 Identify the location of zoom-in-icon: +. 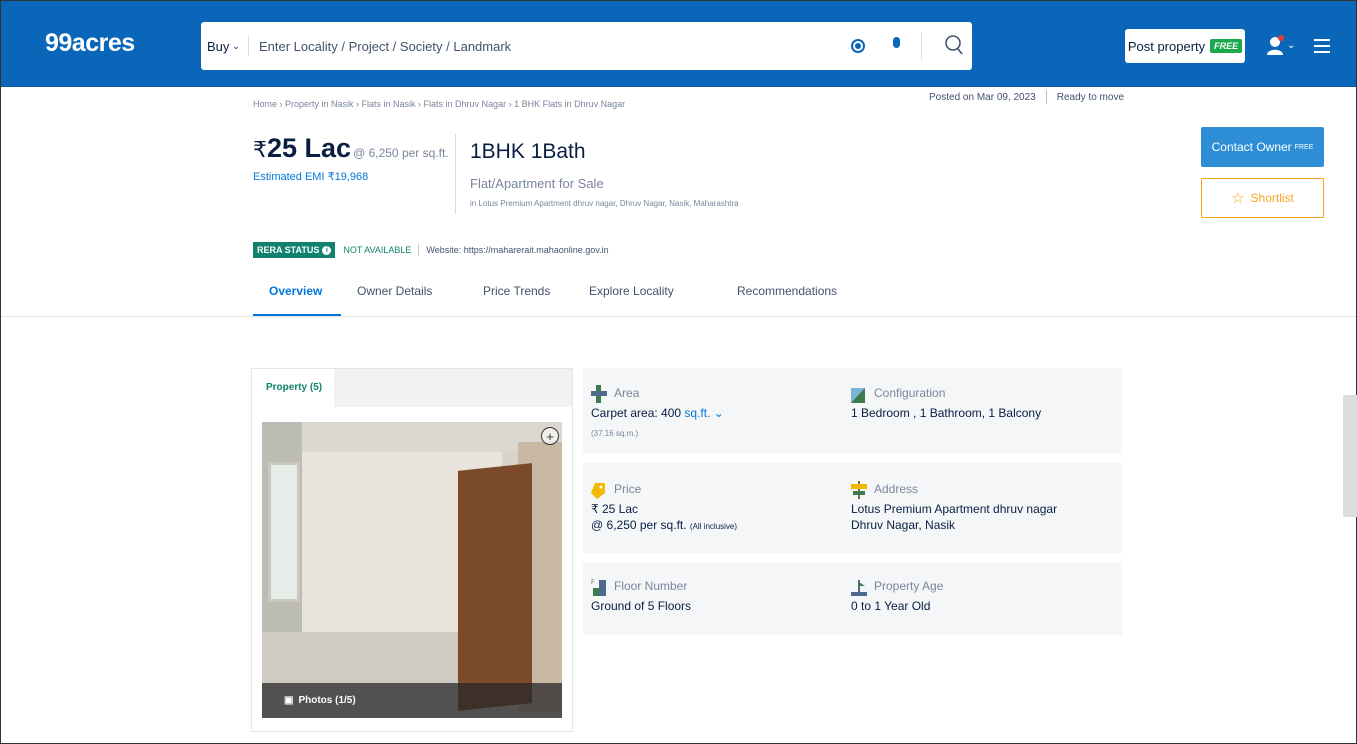
(550, 436).